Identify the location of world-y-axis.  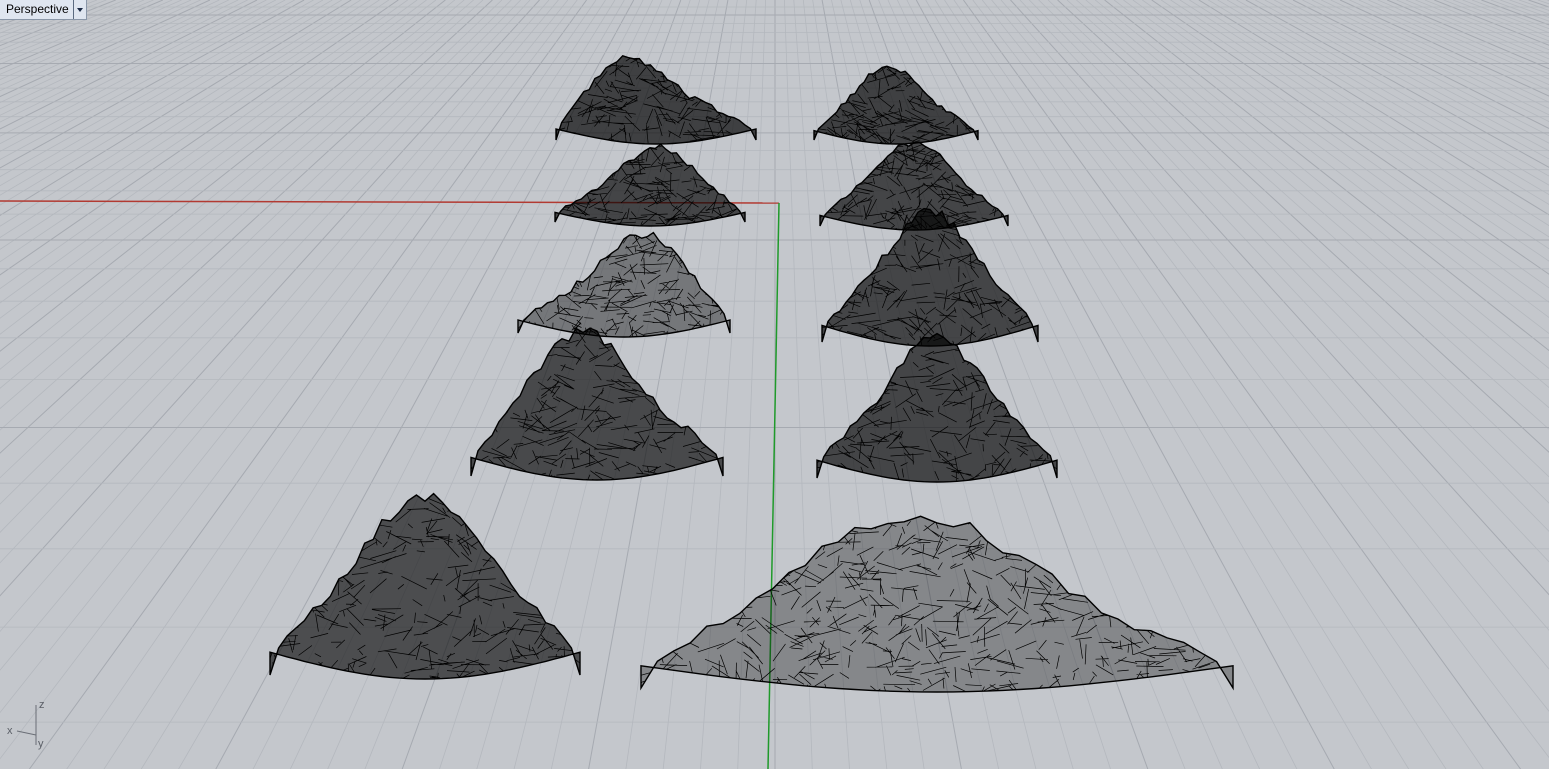
(773, 485).